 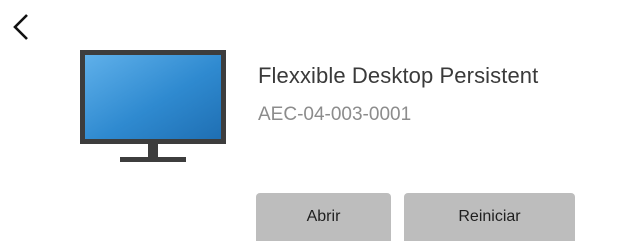 What do you see at coordinates (323, 217) in the screenshot?
I see `open-button: Abrir` at bounding box center [323, 217].